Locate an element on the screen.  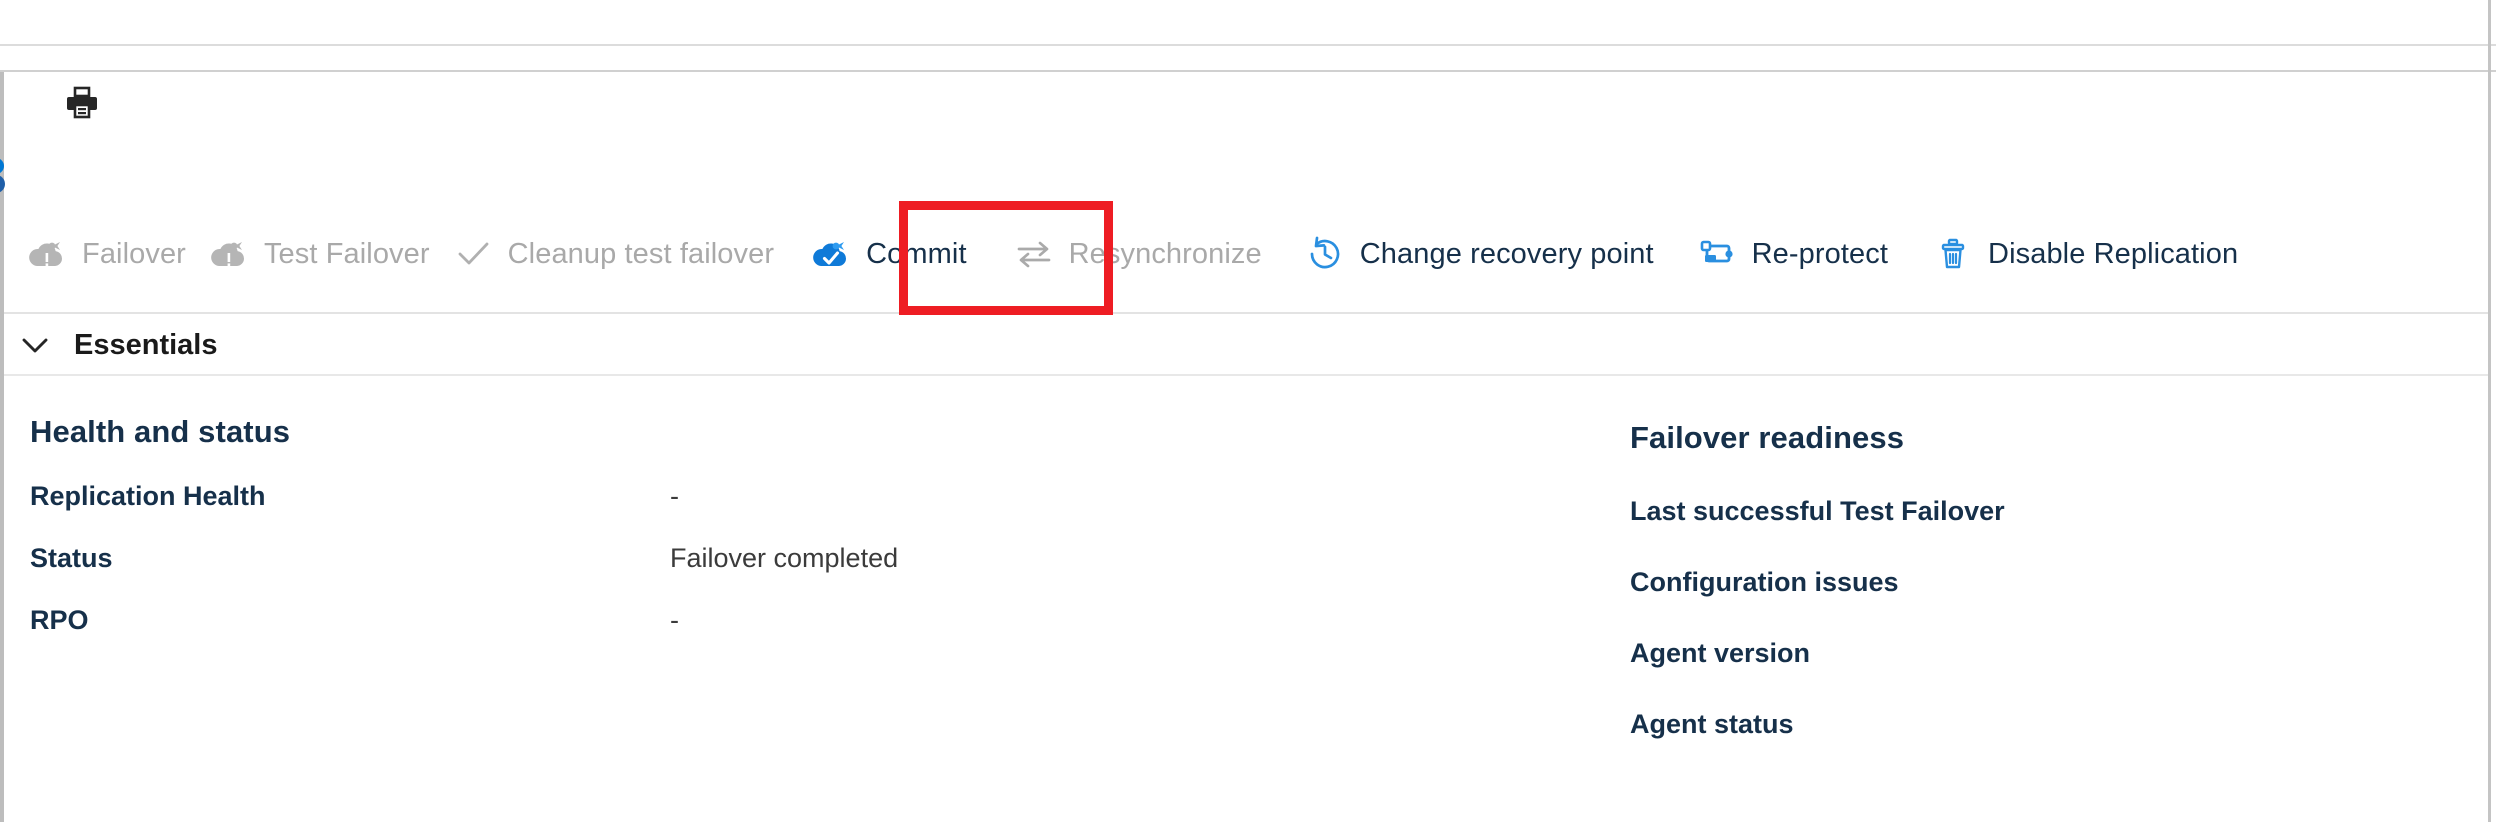
toolbar-button-cleanup-test-failover: Cleanup test failover is located at coordinates (616, 254).